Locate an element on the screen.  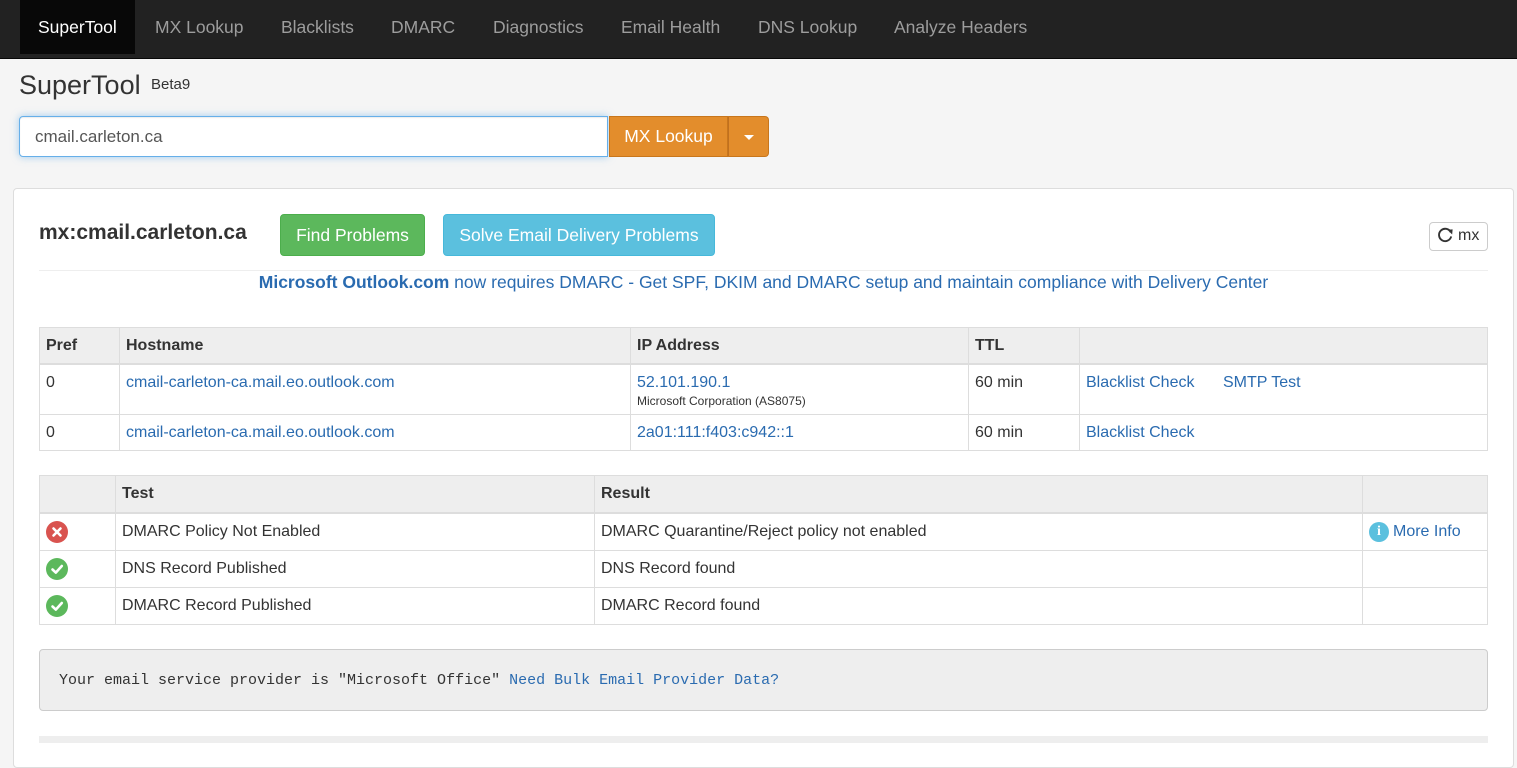
more-info-cell: i More Info is located at coordinates (1425, 531).